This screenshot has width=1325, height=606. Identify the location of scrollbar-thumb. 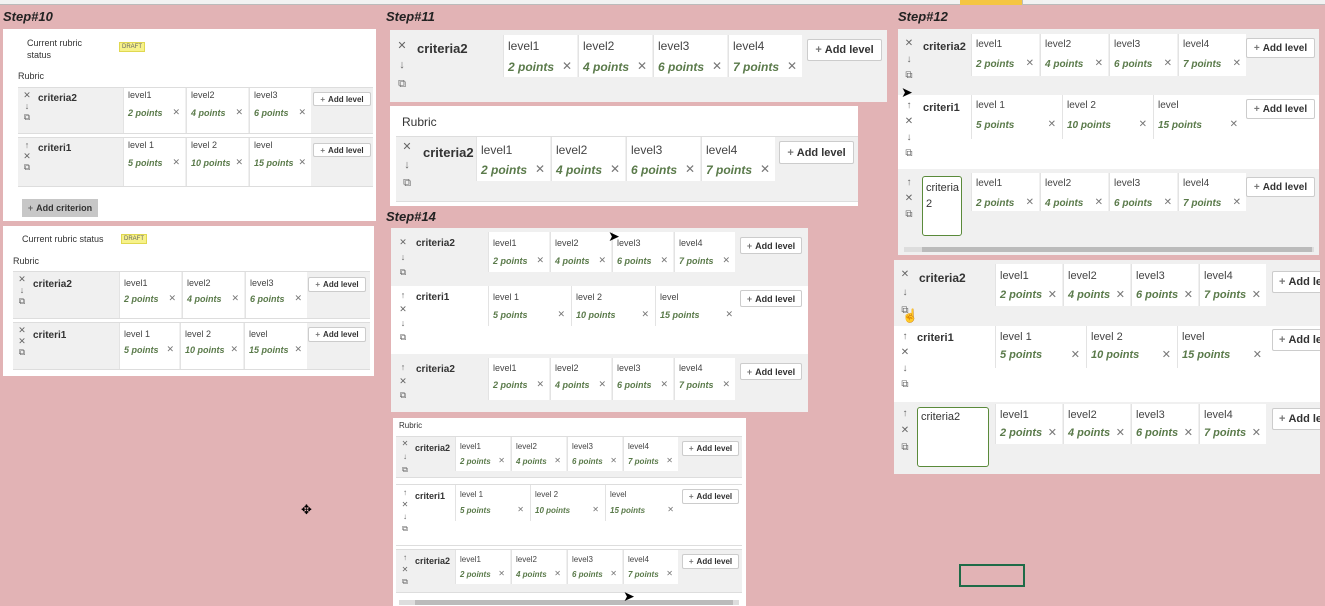
(1117, 249).